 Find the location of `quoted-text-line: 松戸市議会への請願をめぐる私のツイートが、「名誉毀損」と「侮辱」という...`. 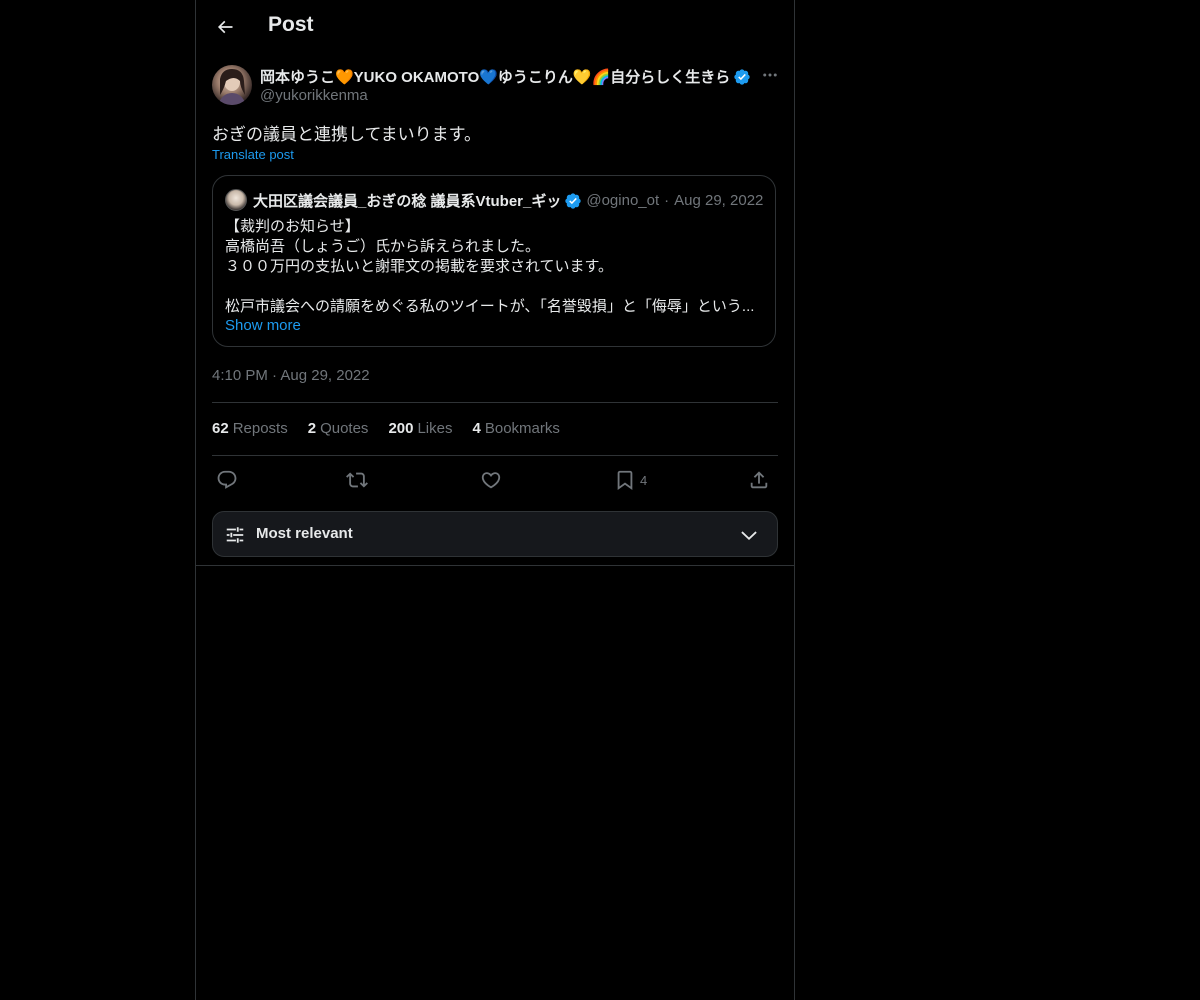

quoted-text-line: 松戸市議会への請願をめぐる私のツイートが、「名誉毀損」と「侮辱」という... is located at coordinates (490, 306).